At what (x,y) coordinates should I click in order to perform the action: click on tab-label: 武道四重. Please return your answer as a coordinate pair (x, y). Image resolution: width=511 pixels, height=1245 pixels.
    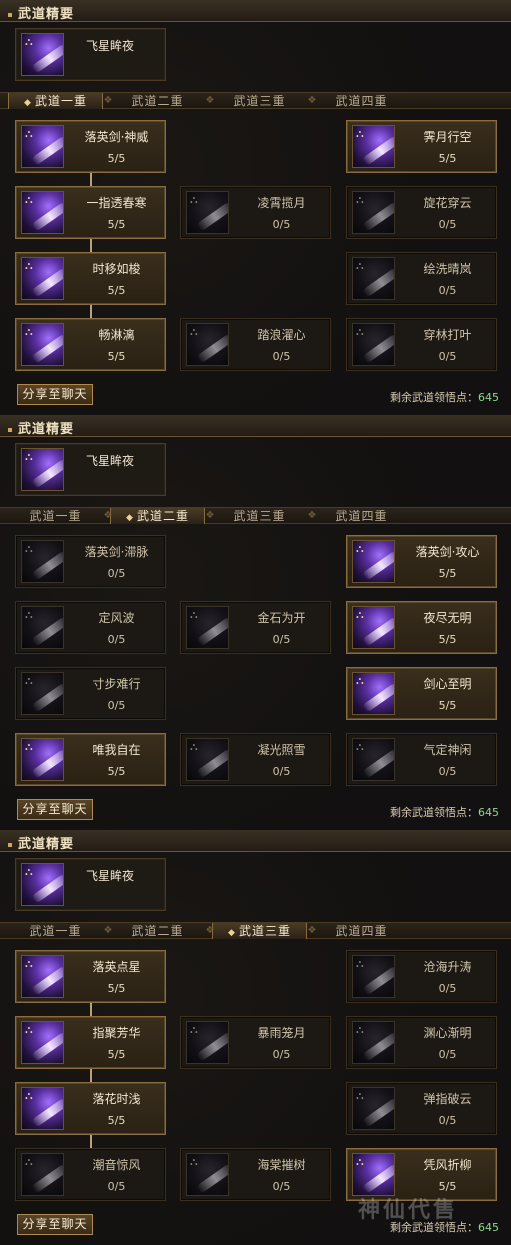
    Looking at the image, I should click on (361, 101).